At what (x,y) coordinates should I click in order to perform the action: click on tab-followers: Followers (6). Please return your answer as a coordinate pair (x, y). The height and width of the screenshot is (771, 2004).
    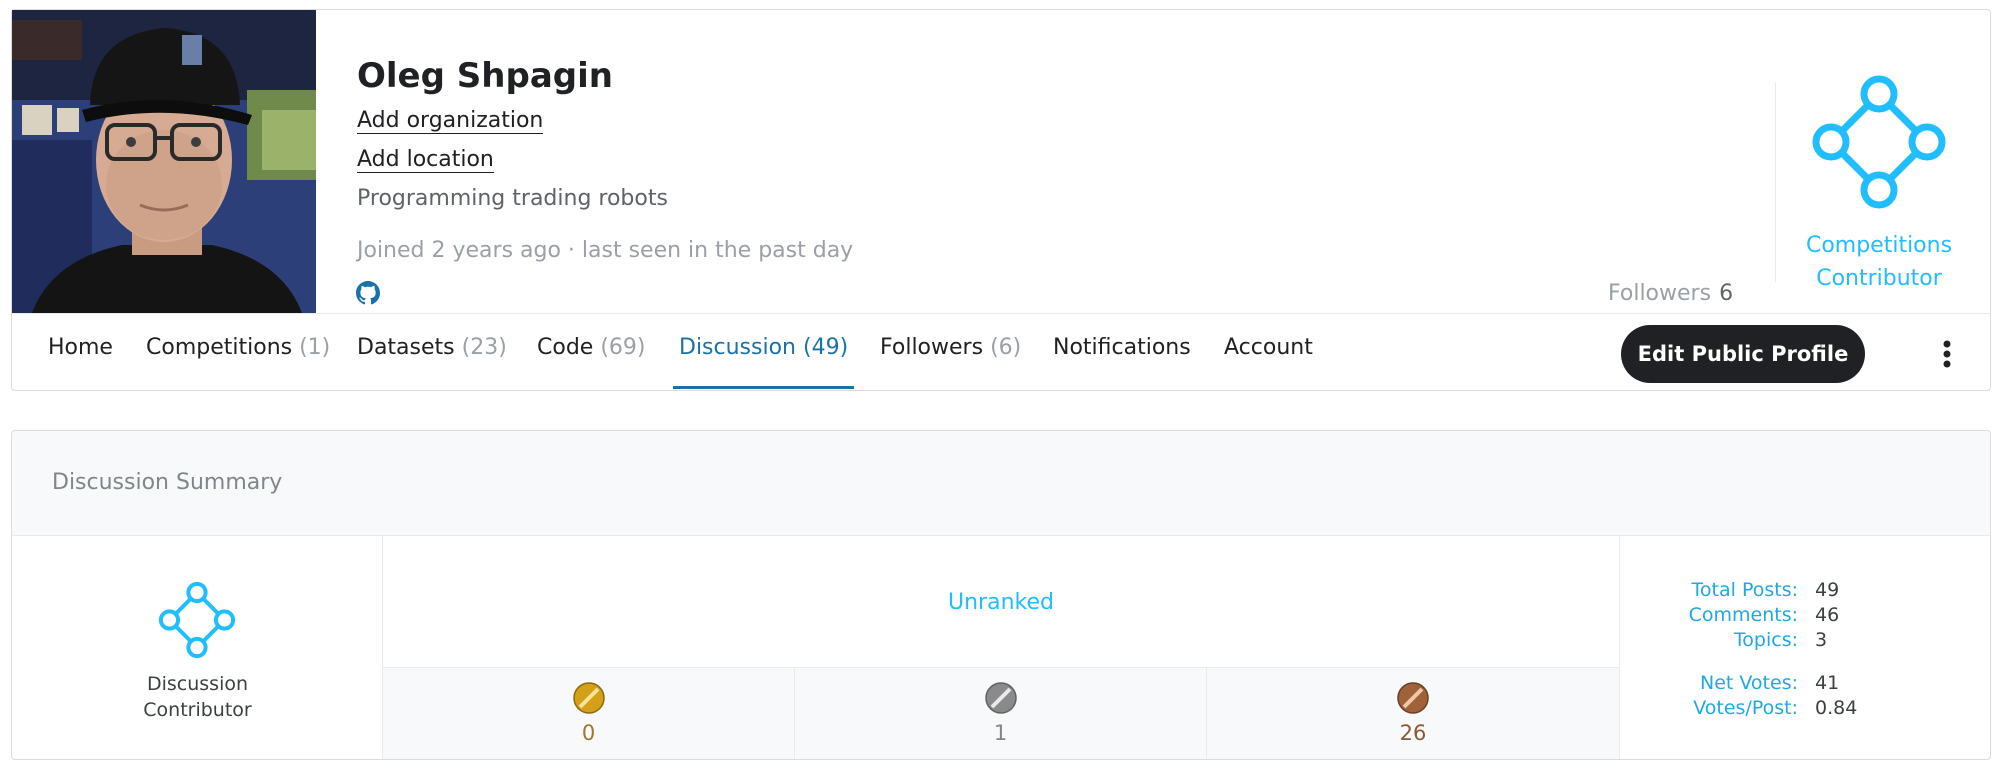
    Looking at the image, I should click on (950, 352).